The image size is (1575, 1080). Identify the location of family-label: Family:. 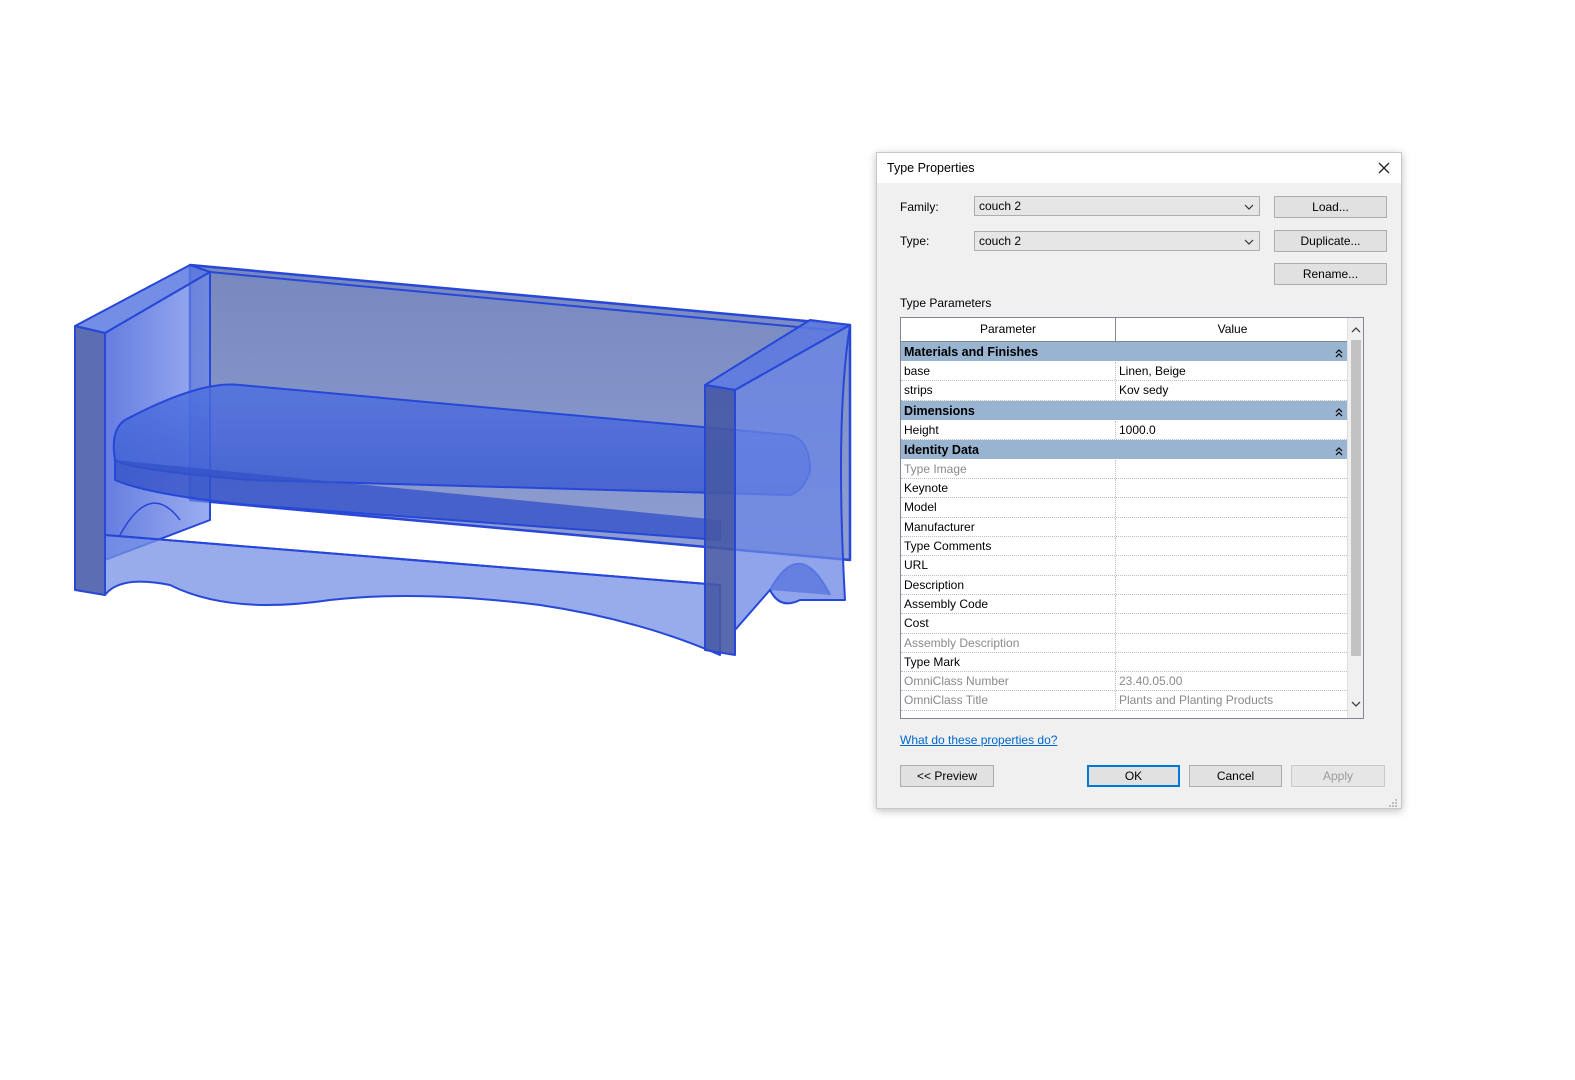
(919, 207).